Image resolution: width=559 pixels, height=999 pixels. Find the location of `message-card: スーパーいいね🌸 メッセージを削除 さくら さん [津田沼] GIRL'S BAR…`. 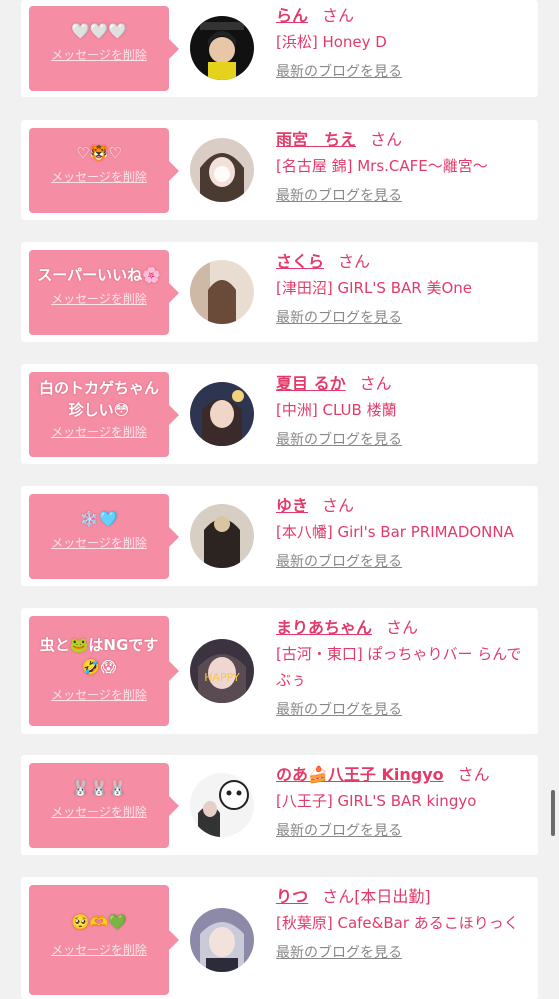

message-card: スーパーいいね🌸 メッセージを削除 さくら さん [津田沼] GIRL'S BAR… is located at coordinates (279, 292).